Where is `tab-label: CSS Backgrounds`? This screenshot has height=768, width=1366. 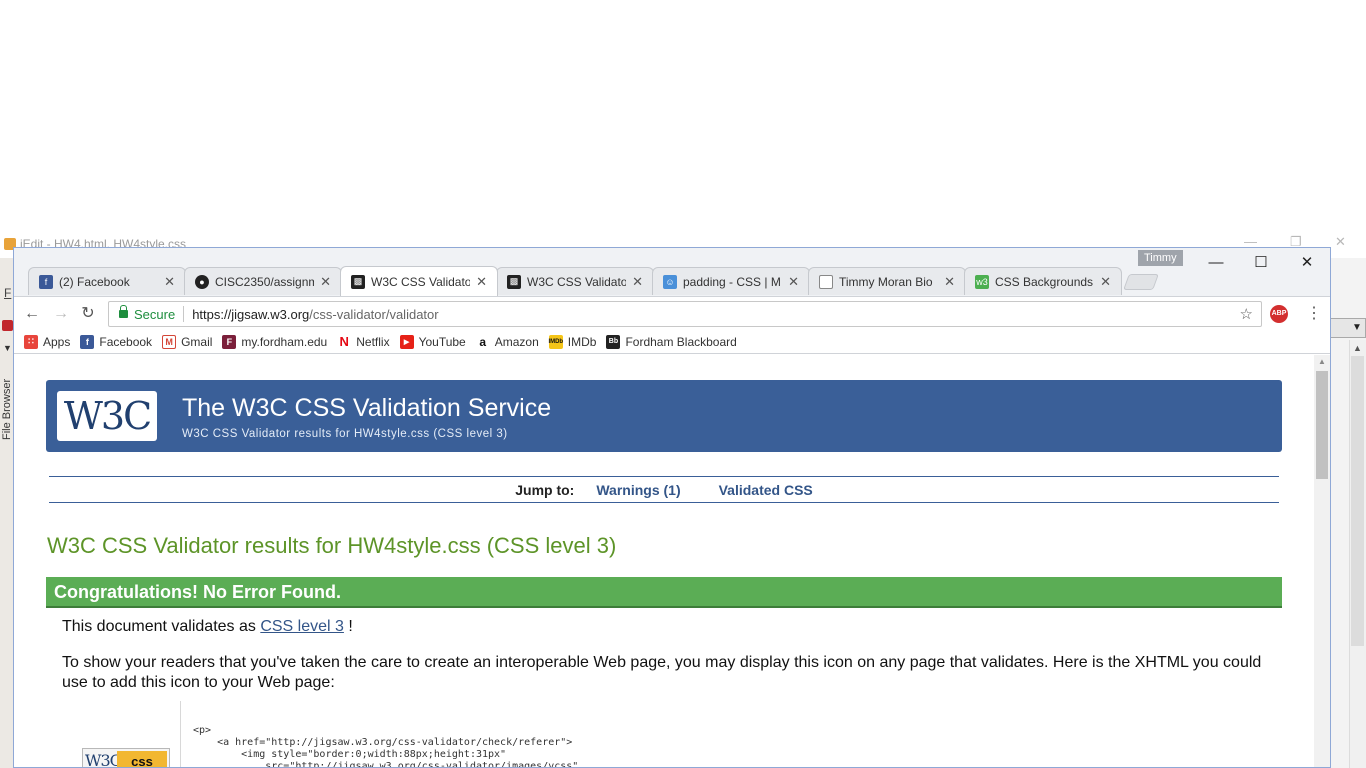
tab-label: CSS Backgrounds is located at coordinates (1044, 281).